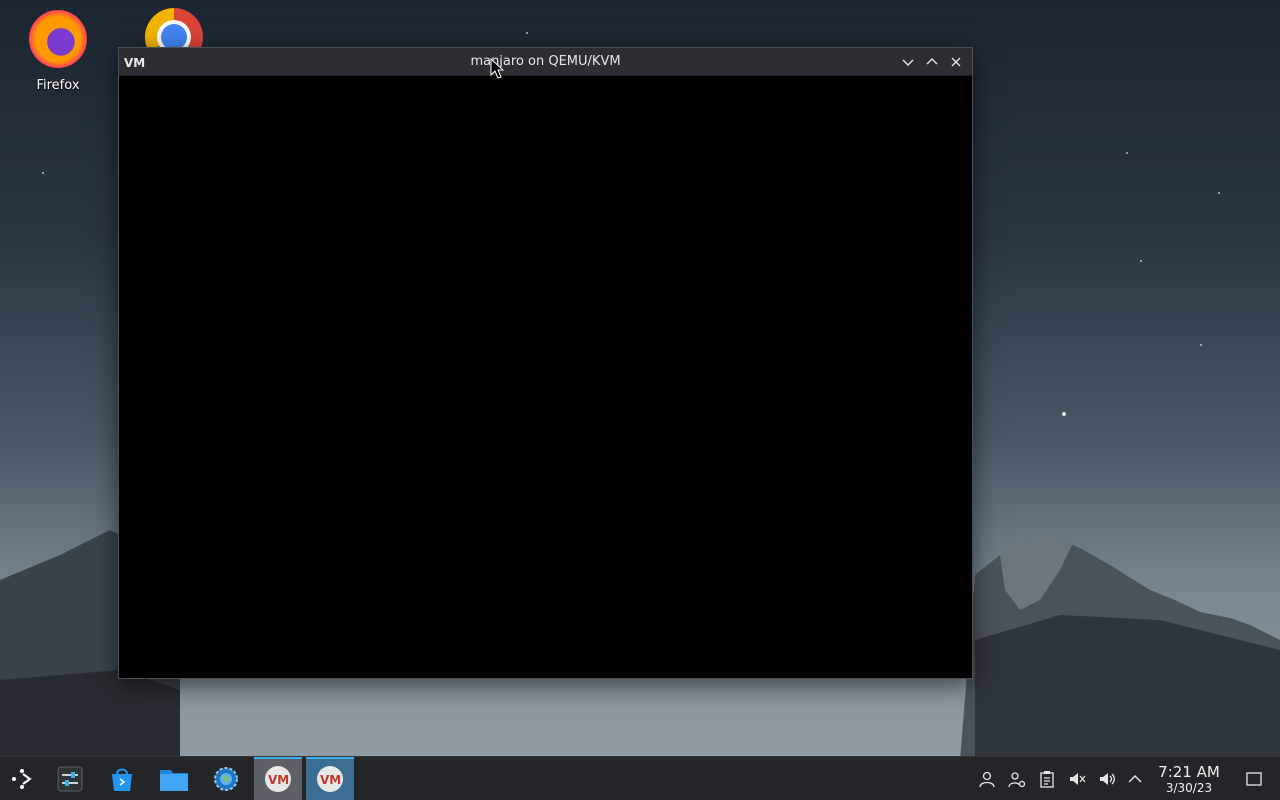 Image resolution: width=1280 pixels, height=800 pixels. I want to click on firefox-icon, so click(58, 39).